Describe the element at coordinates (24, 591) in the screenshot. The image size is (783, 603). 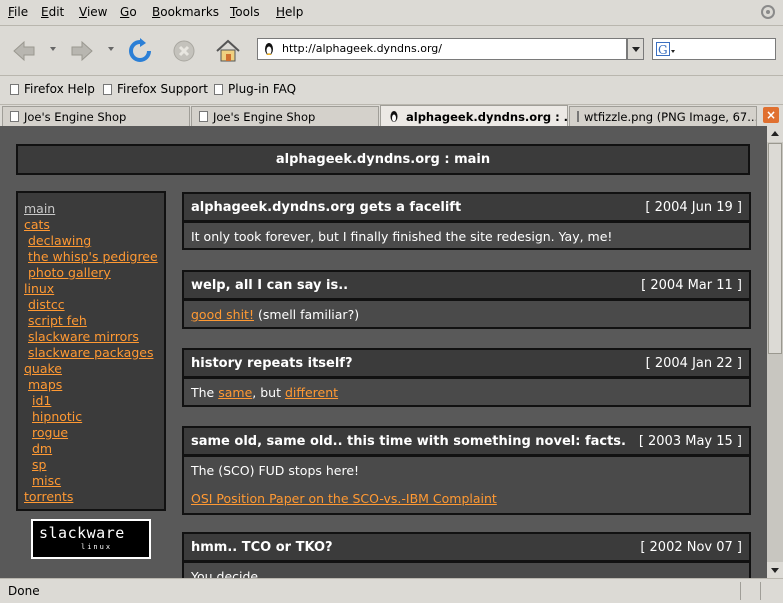
I see `status-text: Done` at that location.